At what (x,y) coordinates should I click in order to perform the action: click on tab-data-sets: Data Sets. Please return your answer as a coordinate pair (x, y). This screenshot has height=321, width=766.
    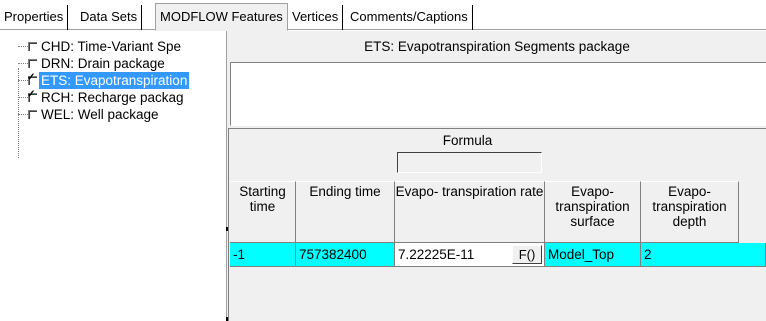
    Looking at the image, I should click on (109, 17).